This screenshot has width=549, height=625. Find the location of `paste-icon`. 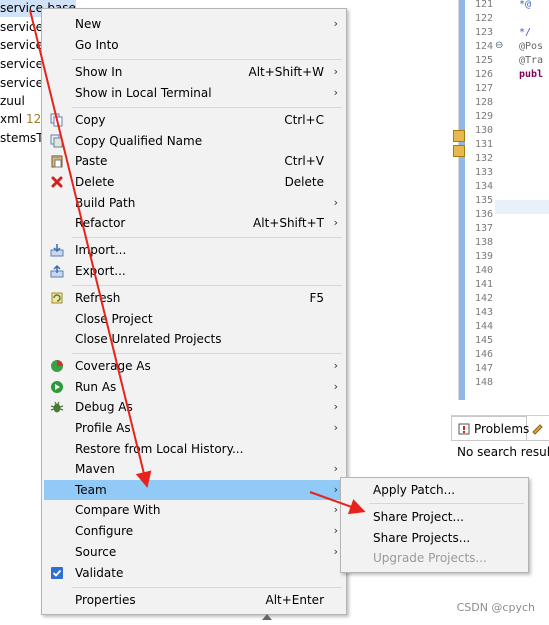

paste-icon is located at coordinates (57, 161).